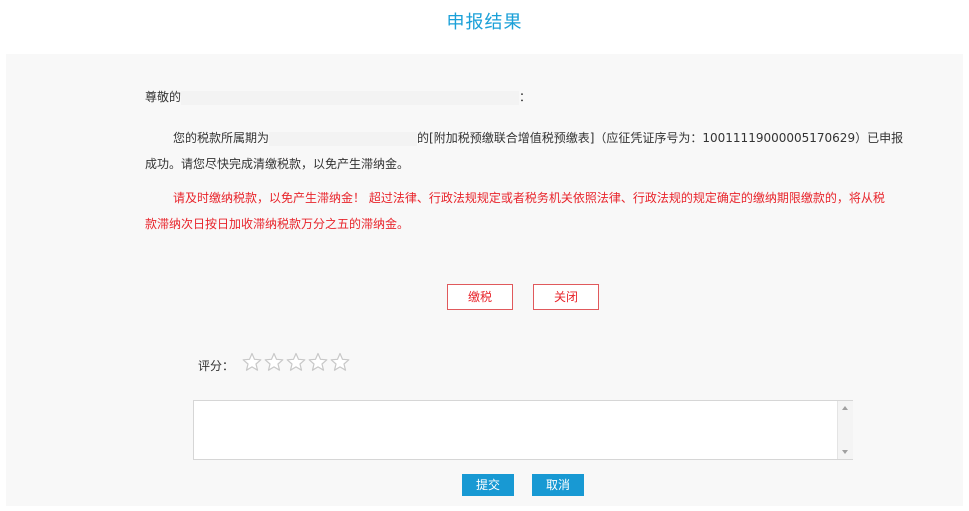  What do you see at coordinates (845, 430) in the screenshot?
I see `comment-scrollbar` at bounding box center [845, 430].